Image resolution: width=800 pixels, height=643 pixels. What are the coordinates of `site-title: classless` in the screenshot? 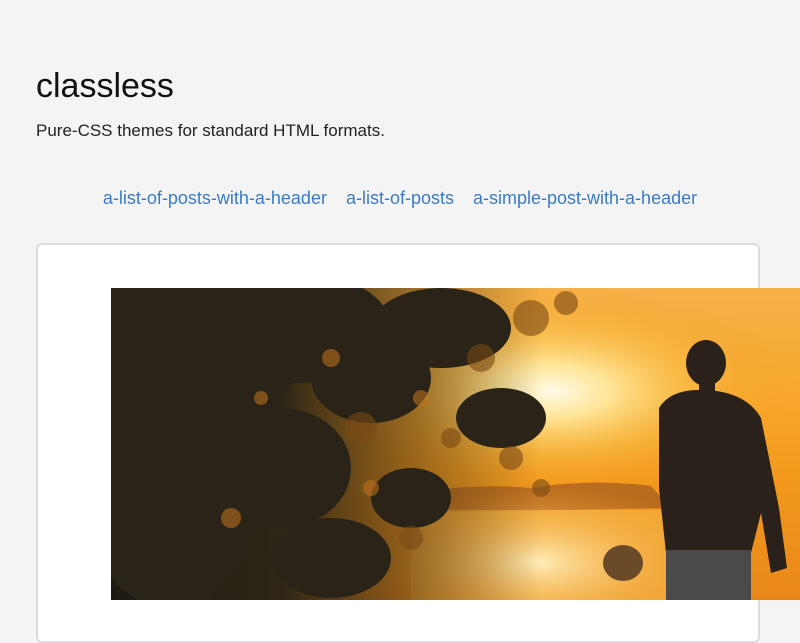 It's located at (105, 86).